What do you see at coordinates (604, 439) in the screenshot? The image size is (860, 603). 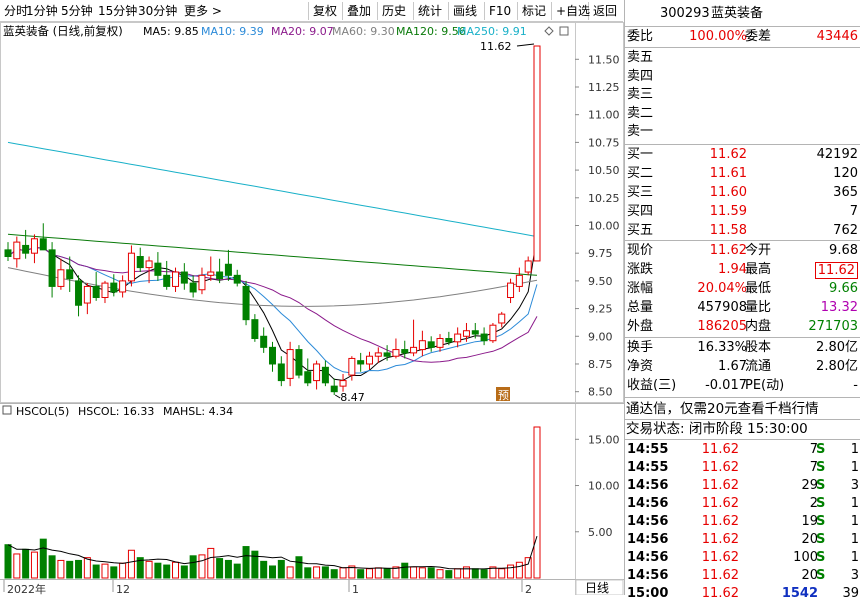 I see `vol-axis-label: 15.00` at bounding box center [604, 439].